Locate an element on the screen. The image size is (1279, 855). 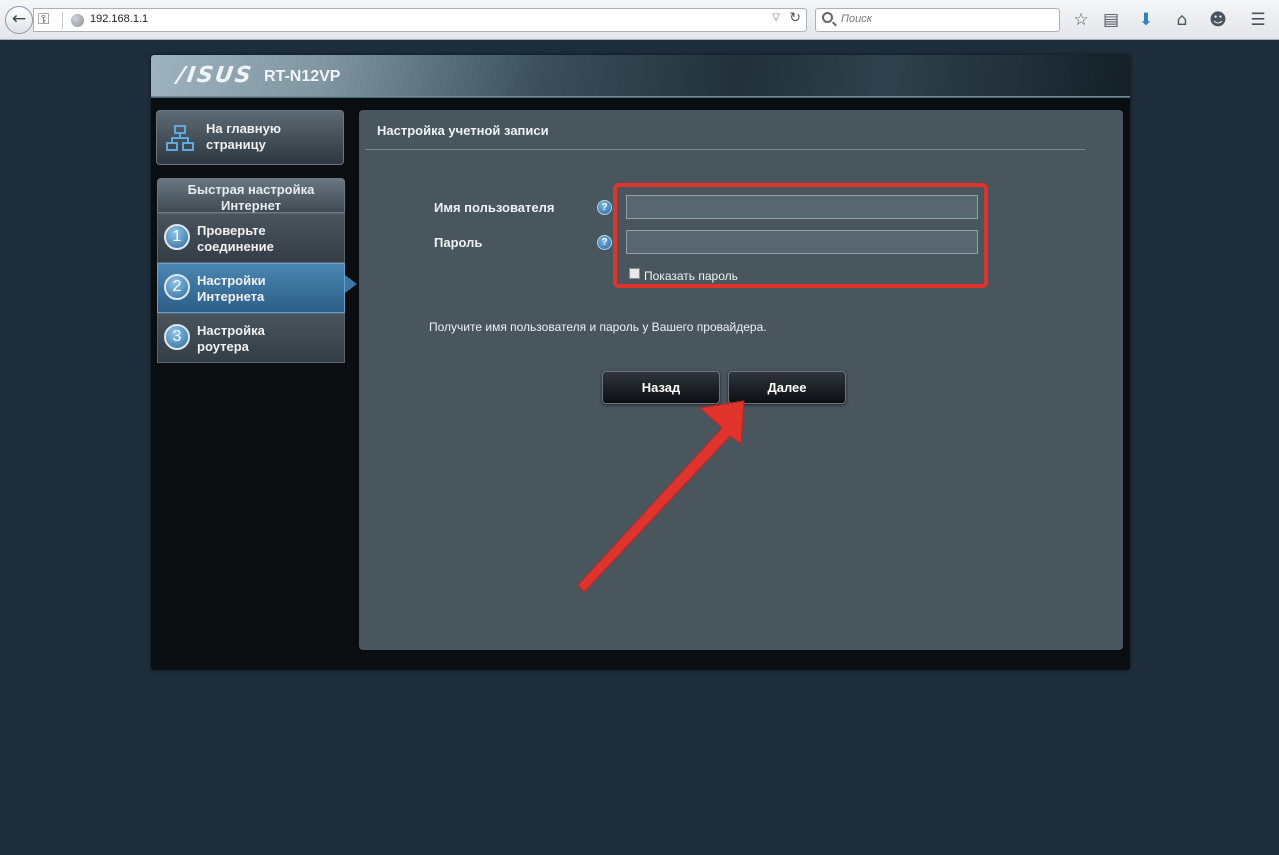
step-label-line2: Интернета is located at coordinates (231, 296).